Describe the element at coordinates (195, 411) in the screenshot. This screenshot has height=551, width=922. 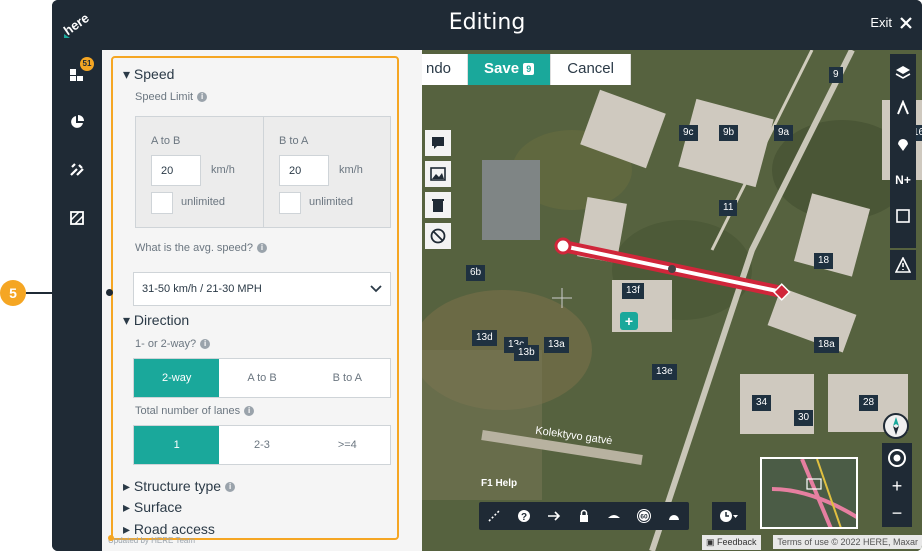
I see `lanes-label: Total number of lanes i` at that location.